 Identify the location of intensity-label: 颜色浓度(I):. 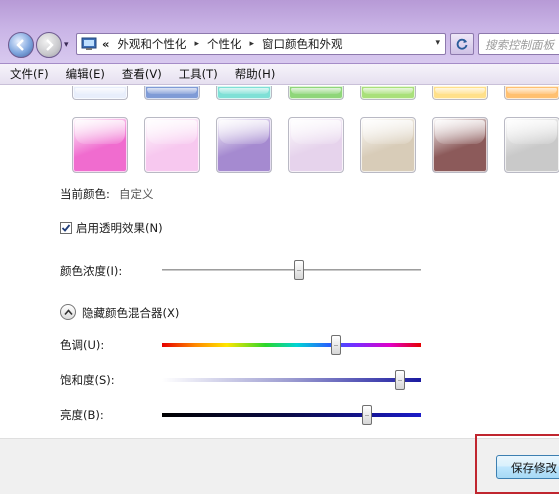
(91, 271).